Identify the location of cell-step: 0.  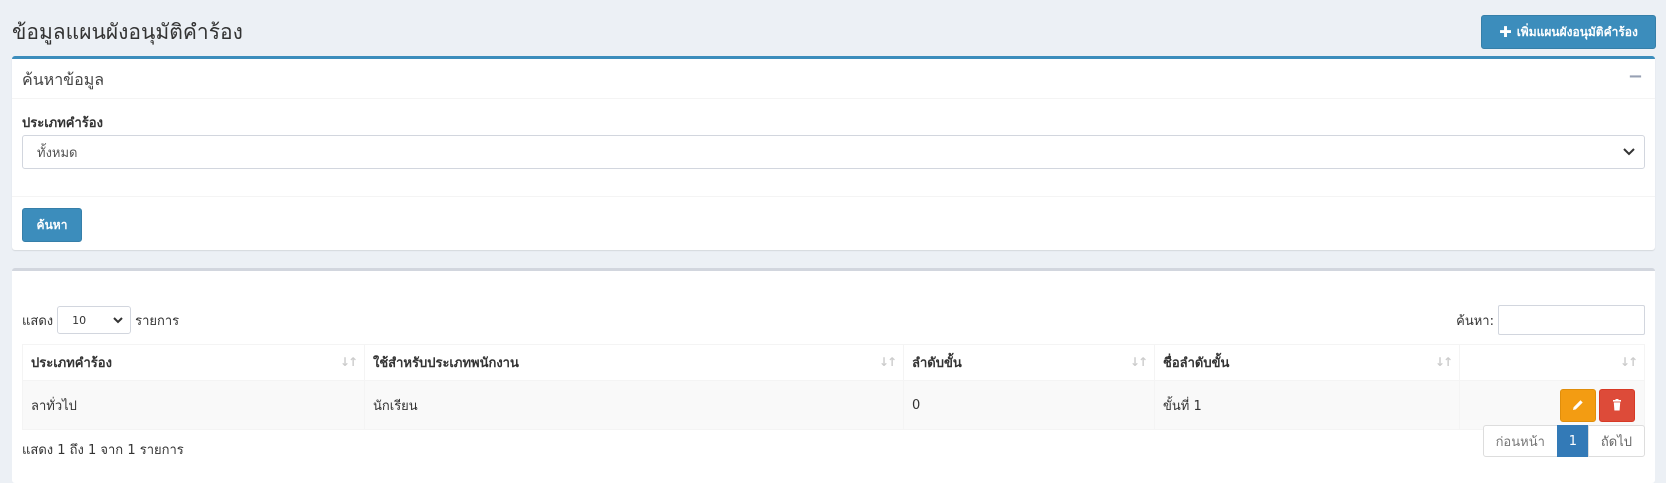
(1029, 405).